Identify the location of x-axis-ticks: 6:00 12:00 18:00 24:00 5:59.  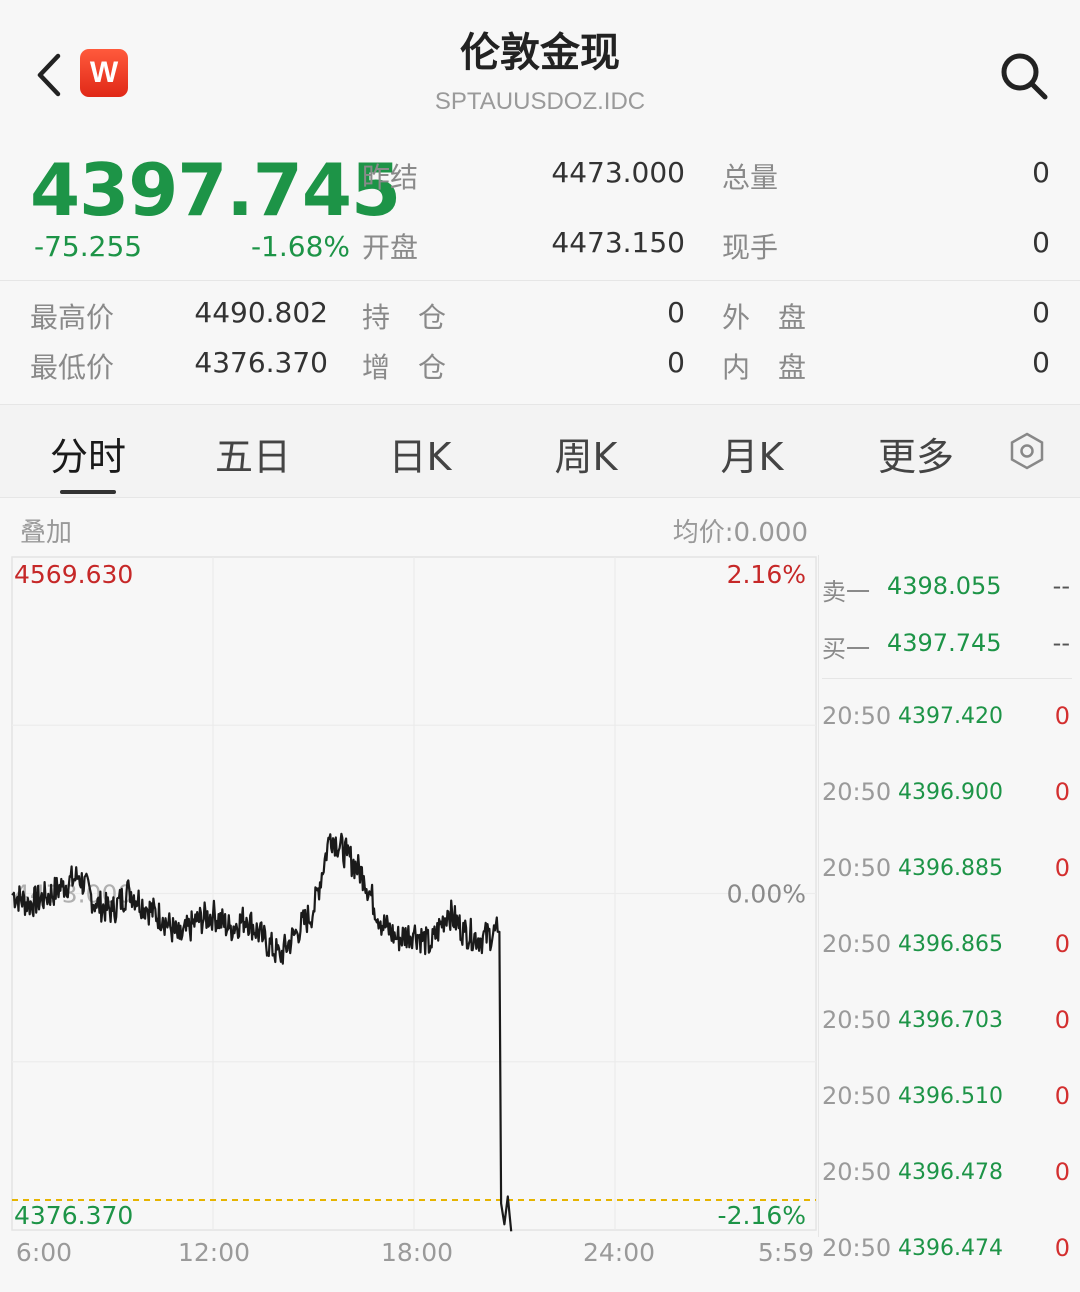
(415, 1252).